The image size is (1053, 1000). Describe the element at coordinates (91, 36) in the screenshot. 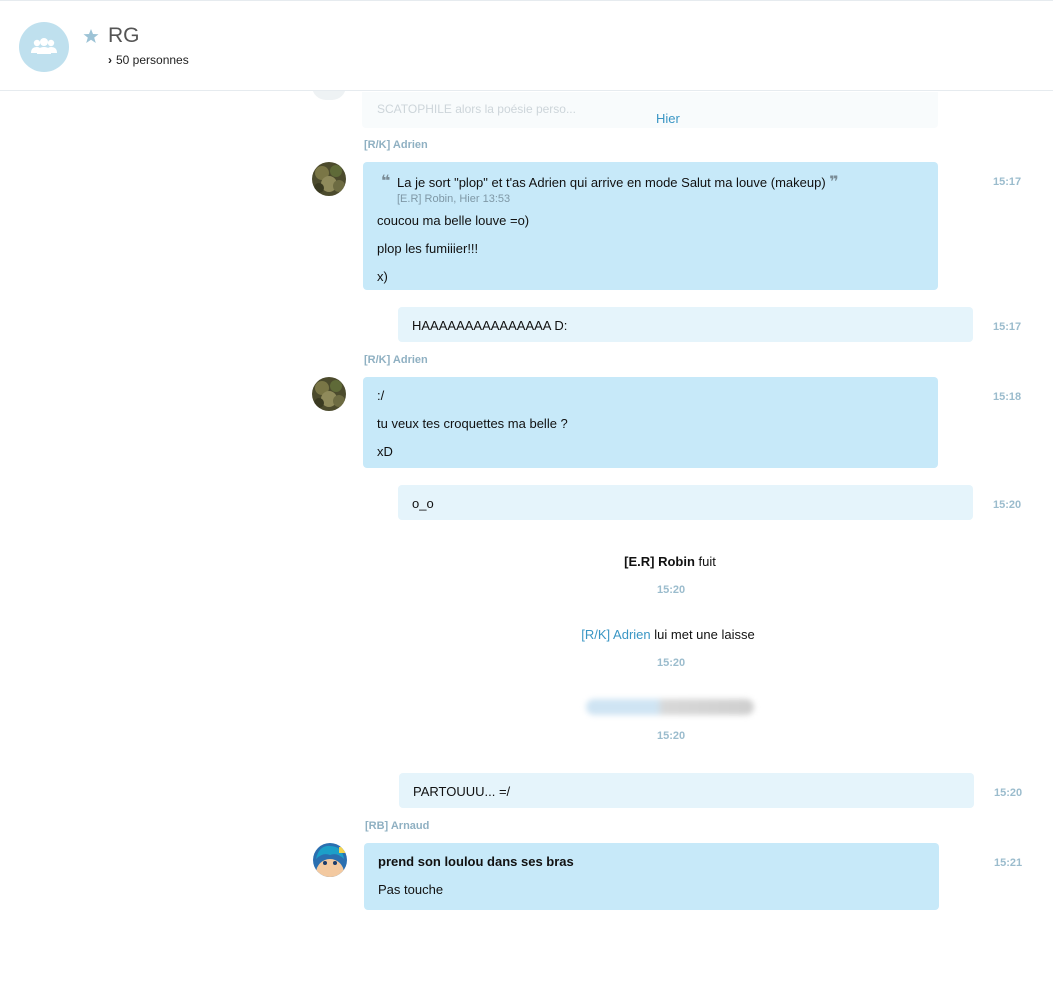

I see `favorite-star-icon` at that location.